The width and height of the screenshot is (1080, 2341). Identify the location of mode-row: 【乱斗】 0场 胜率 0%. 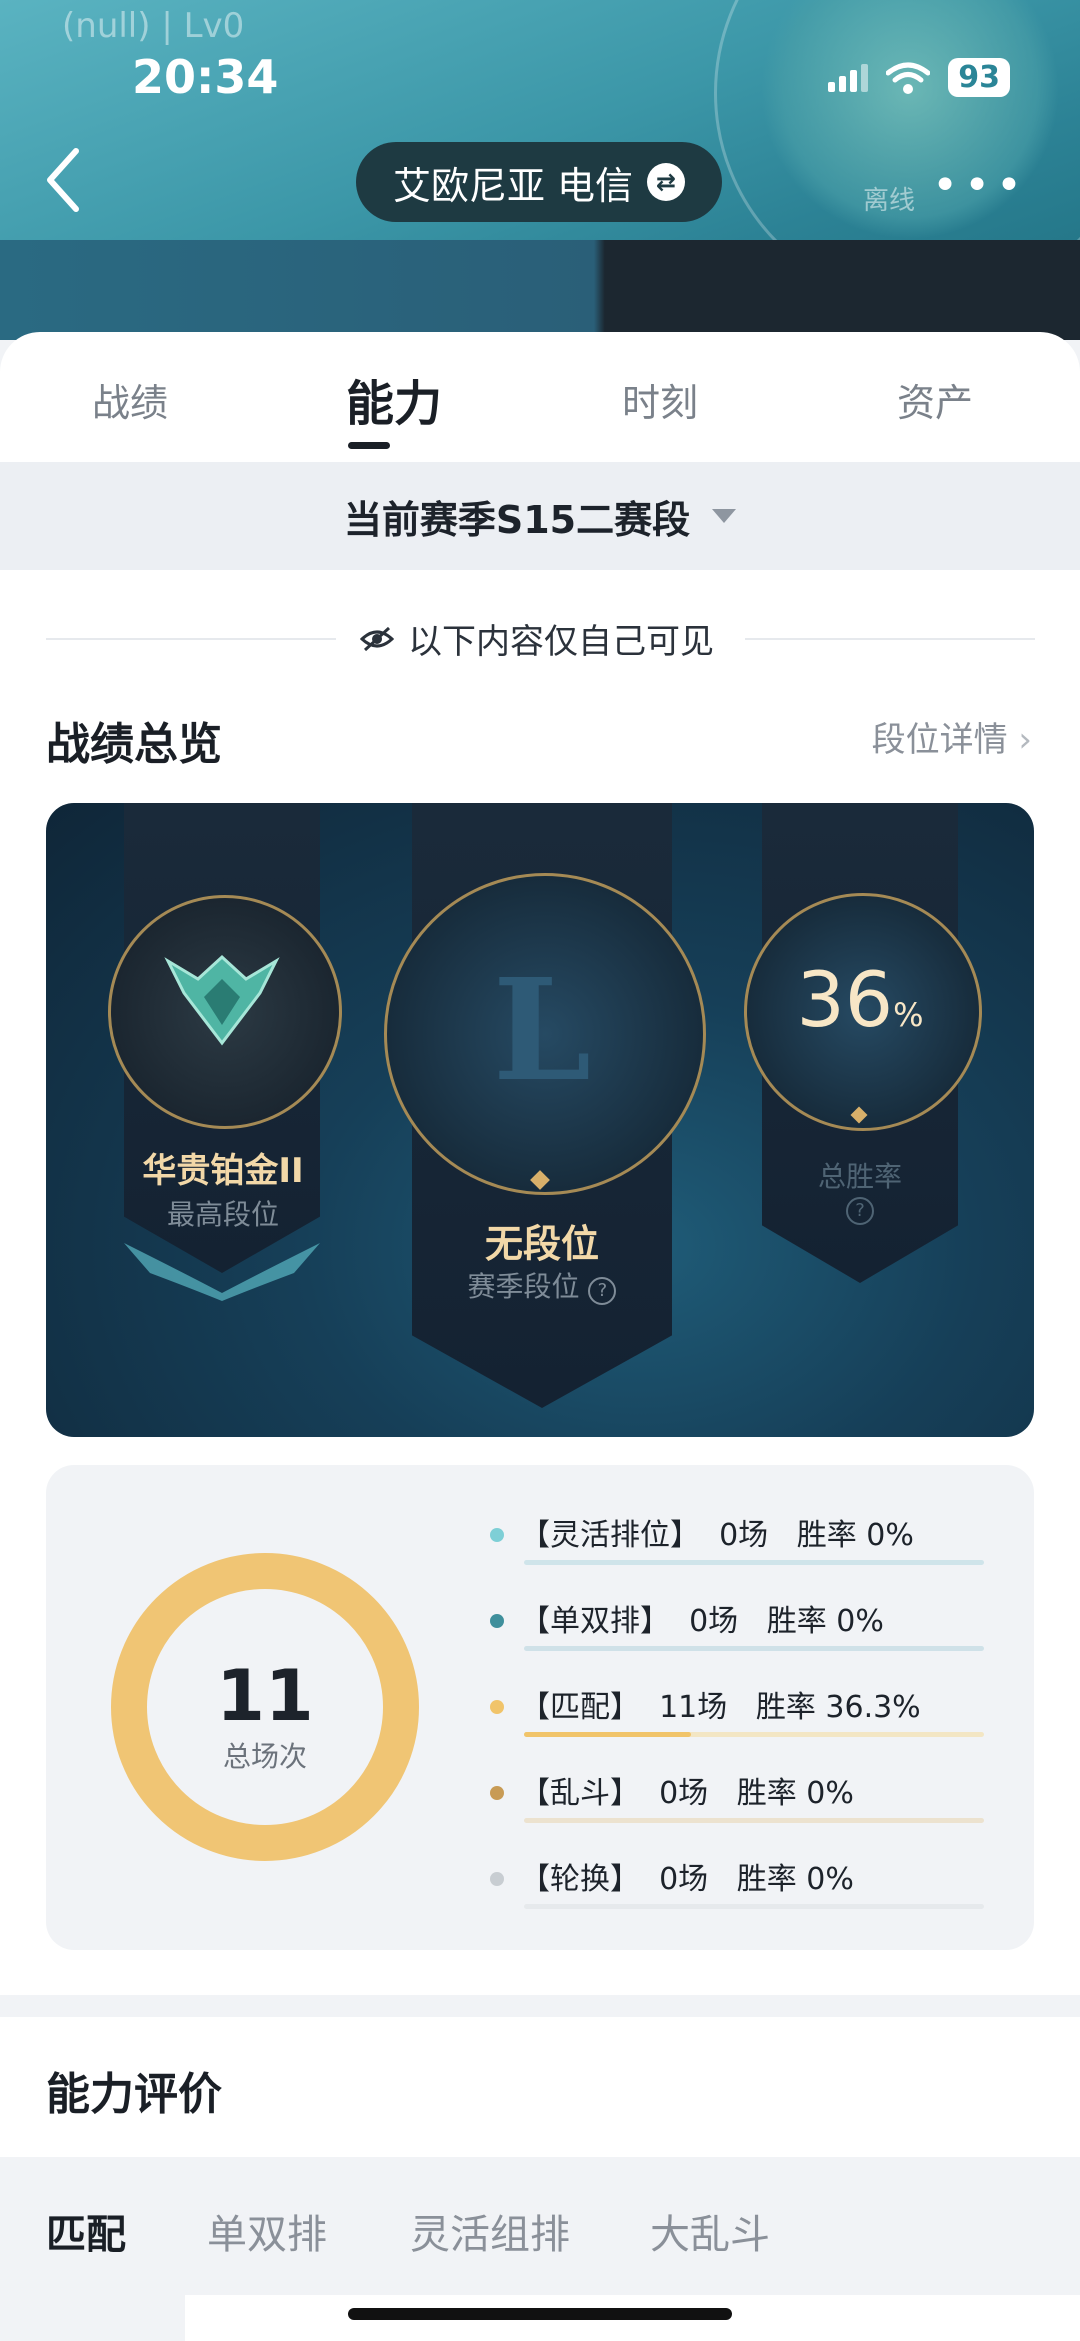
(739, 1798).